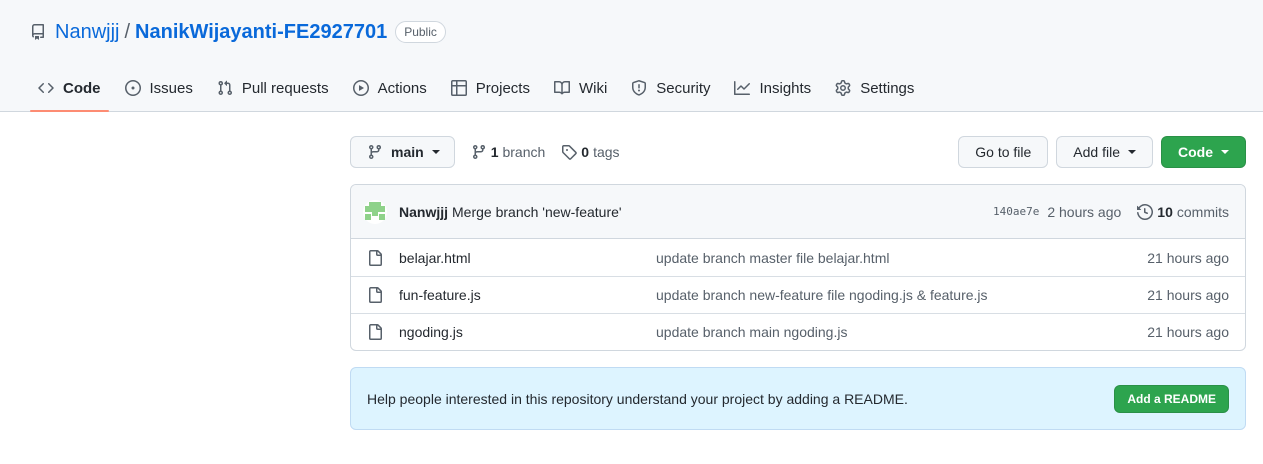 This screenshot has width=1263, height=464. Describe the element at coordinates (458, 88) in the screenshot. I see `table-icon` at that location.